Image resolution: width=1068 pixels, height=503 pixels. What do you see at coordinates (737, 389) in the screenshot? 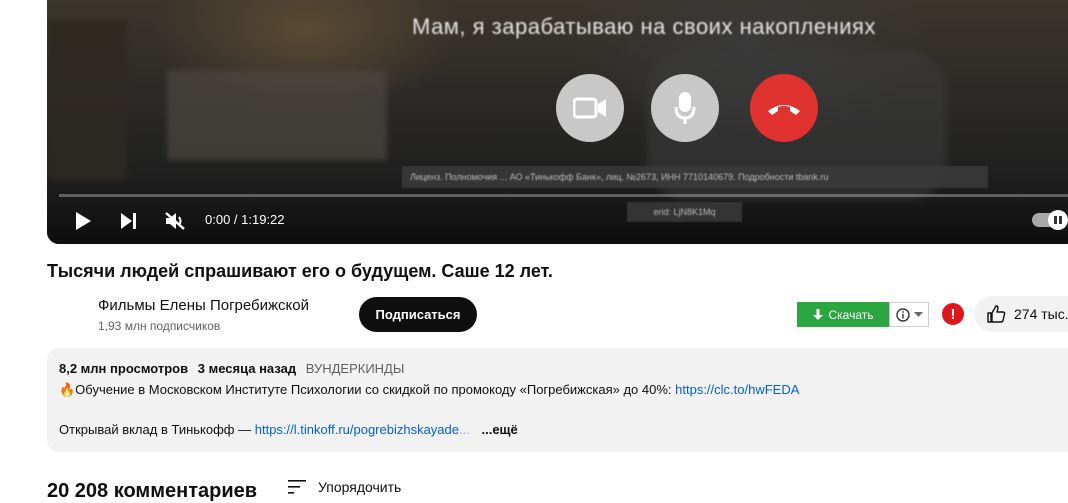
I see `description-link: https://clc.to/hwFEDA` at bounding box center [737, 389].